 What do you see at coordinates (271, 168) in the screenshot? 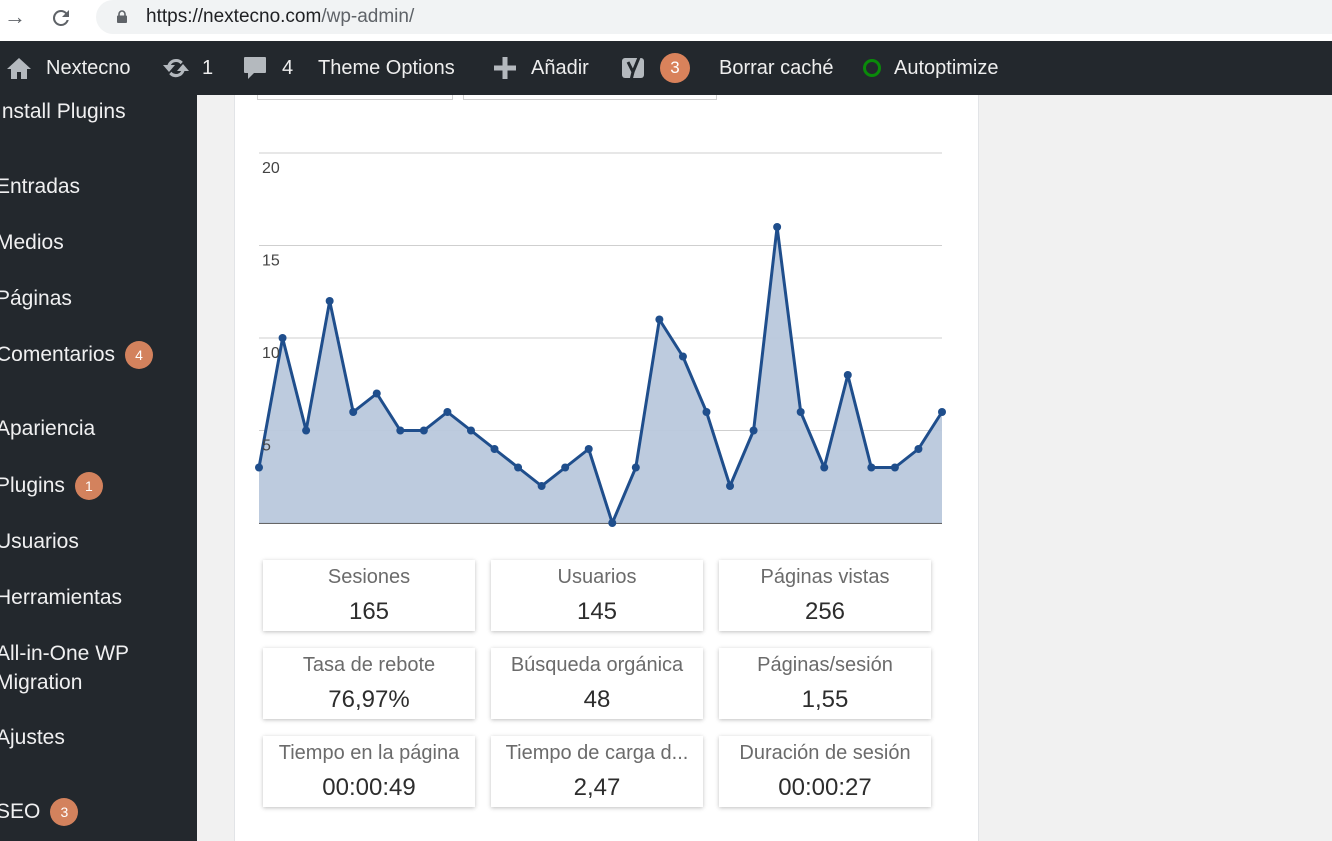
I see `y-tick-label: 20` at bounding box center [271, 168].